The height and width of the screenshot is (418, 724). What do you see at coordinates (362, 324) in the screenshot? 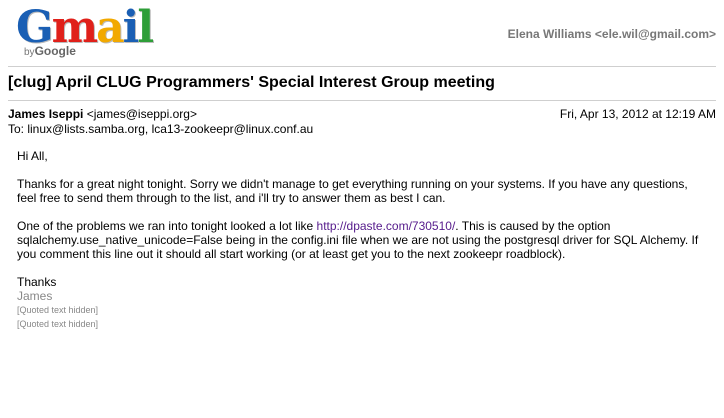
I see `quoted-text-toggle-2: [Quoted text hidden]` at bounding box center [362, 324].